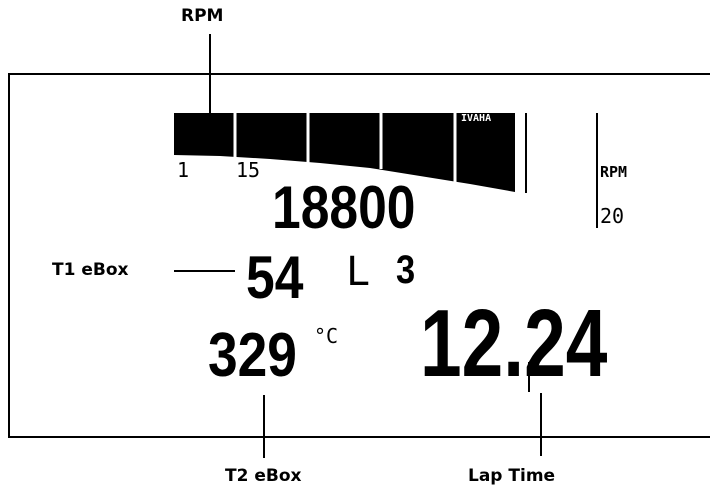  What do you see at coordinates (612, 216) in the screenshot?
I see `side-rpm-value: 20` at bounding box center [612, 216].